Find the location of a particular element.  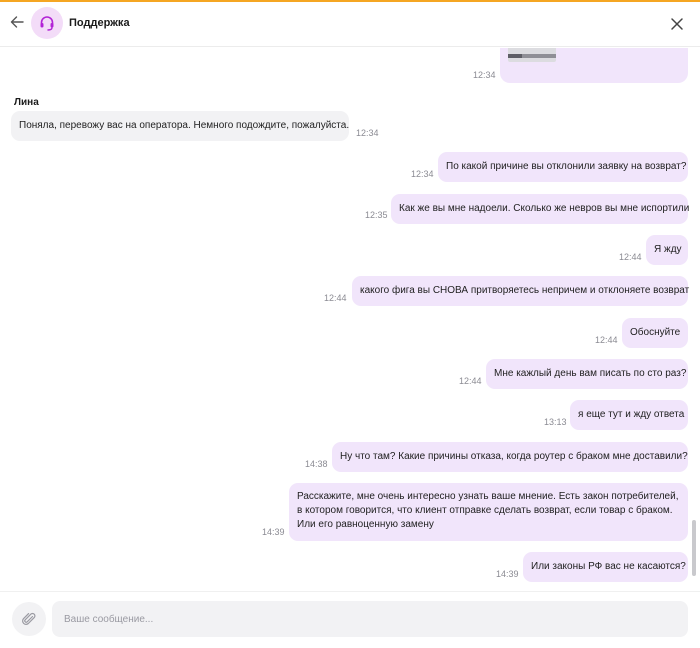

image-thumbnail is located at coordinates (532, 55).